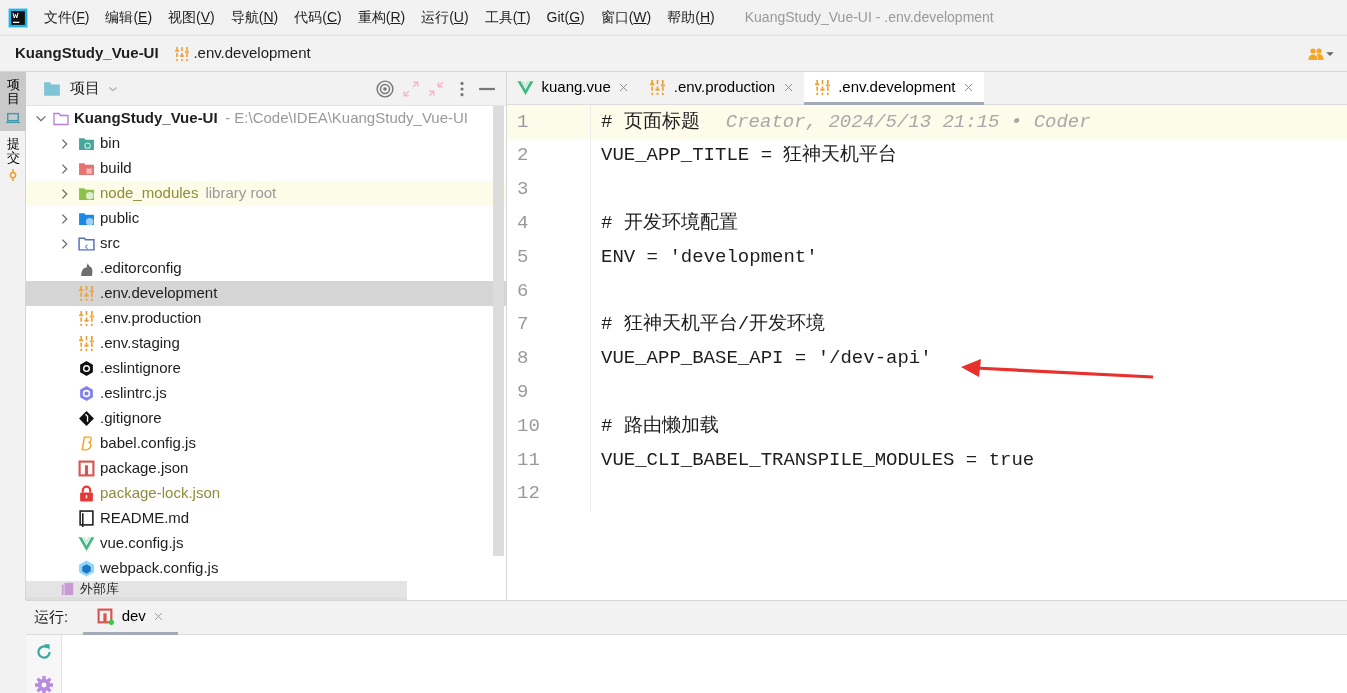 The image size is (1347, 693). I want to click on rerun-icon, so click(43, 651).